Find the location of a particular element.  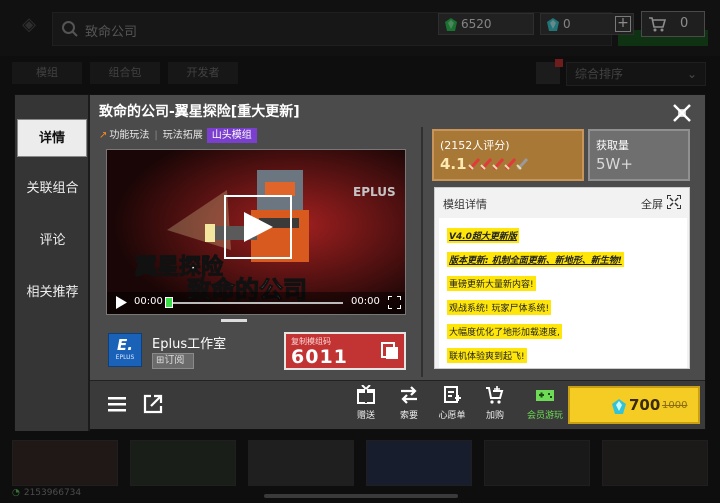

svg-text: EPLUS is located at coordinates (374, 192).